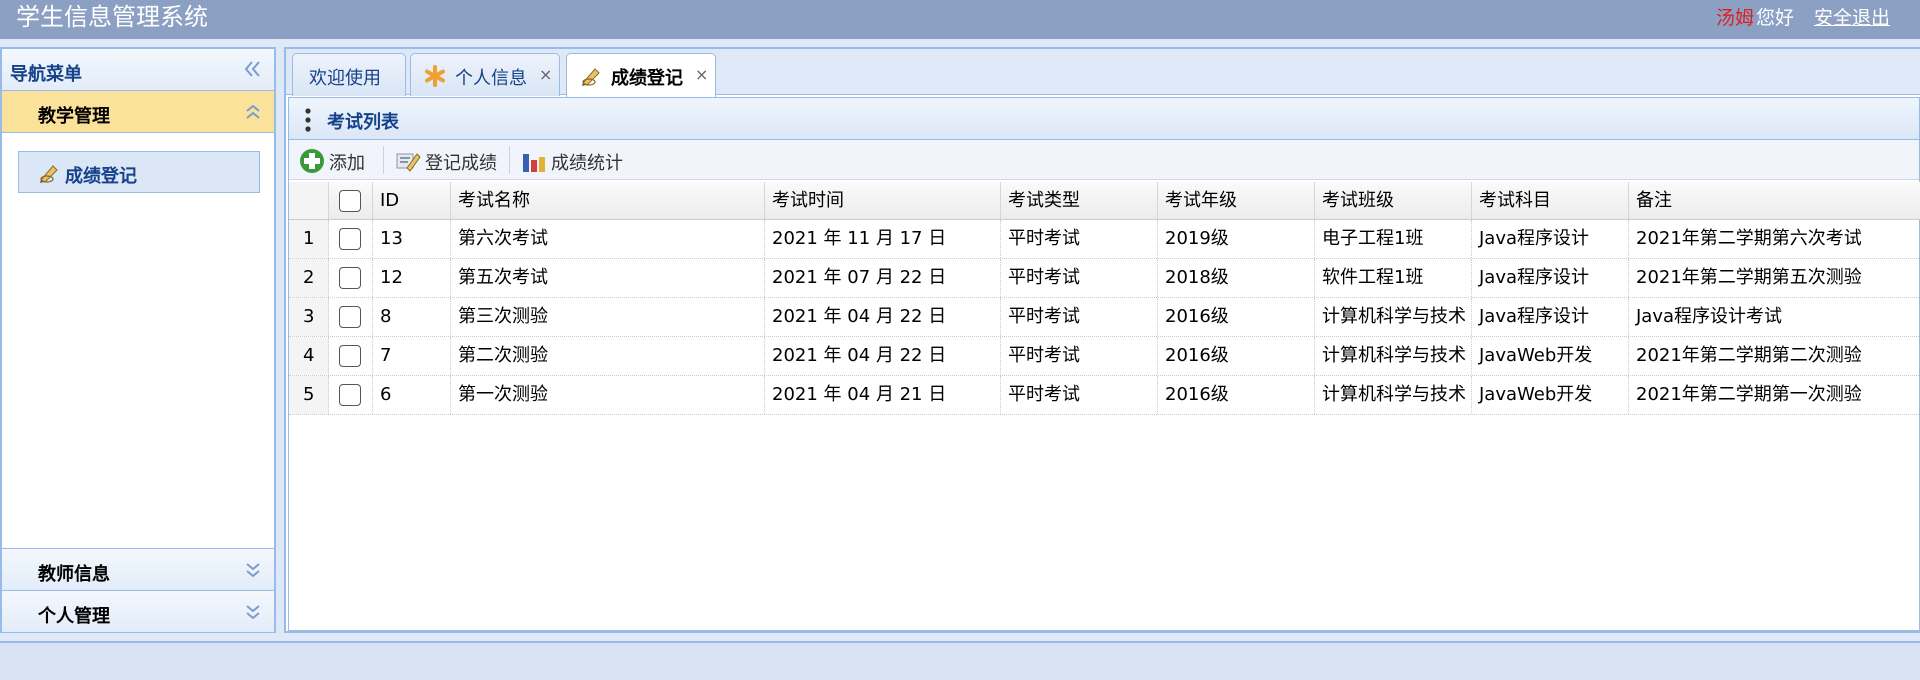 Image resolution: width=1920 pixels, height=680 pixels. What do you see at coordinates (412, 395) in the screenshot?
I see `table-cell: 6` at bounding box center [412, 395].